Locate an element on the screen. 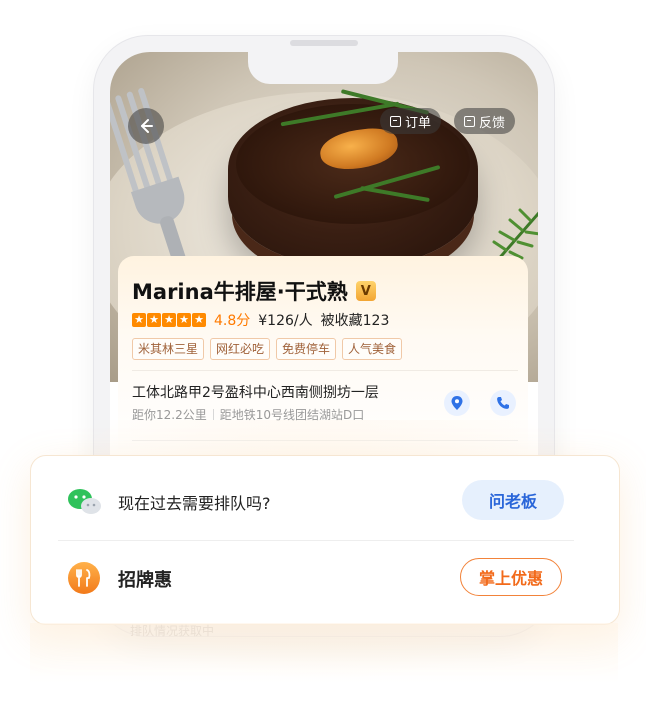 The image size is (646, 708). verified-badge: V is located at coordinates (365, 291).